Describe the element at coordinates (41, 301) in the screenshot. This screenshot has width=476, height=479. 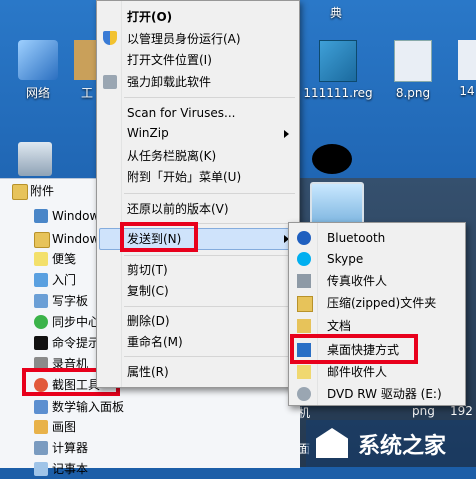
I see `wordpad-icon` at that location.